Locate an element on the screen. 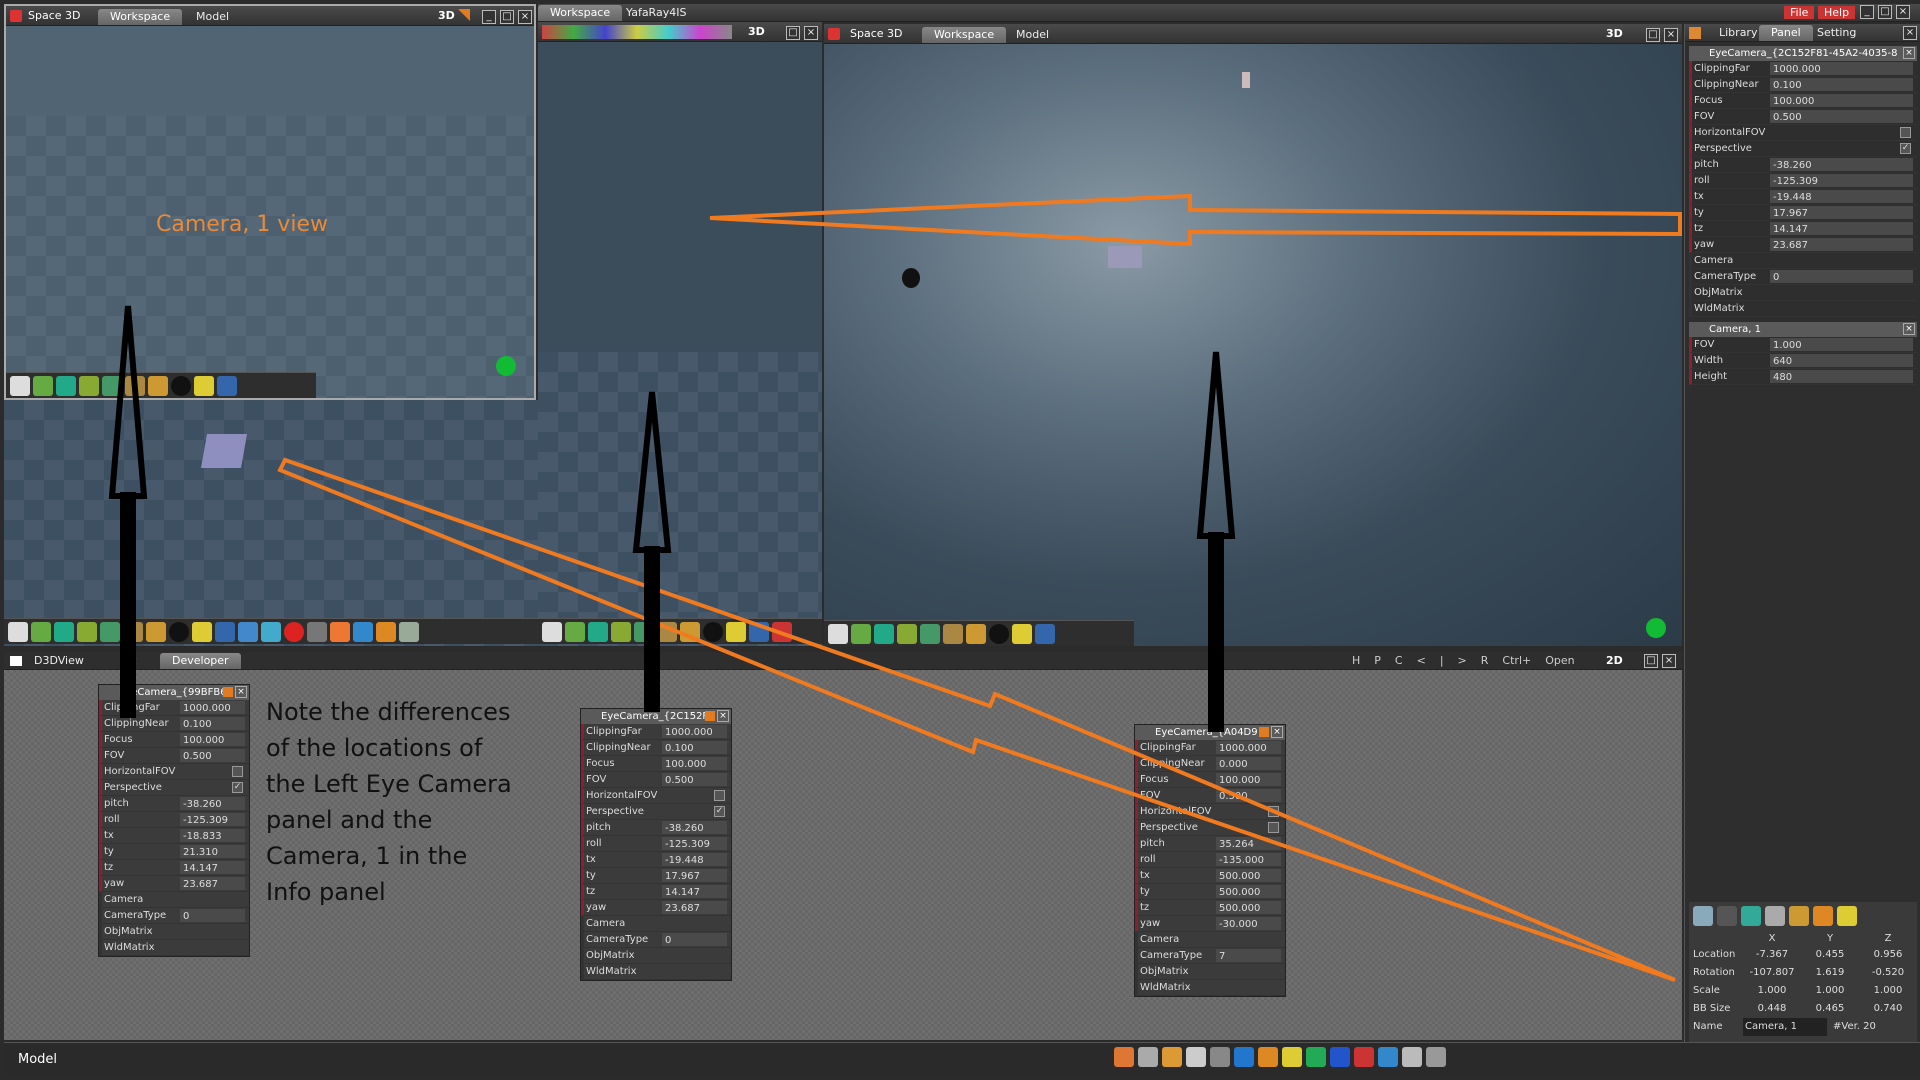 The height and width of the screenshot is (1080, 1920). orange-arrow-top is located at coordinates (1195, 220).